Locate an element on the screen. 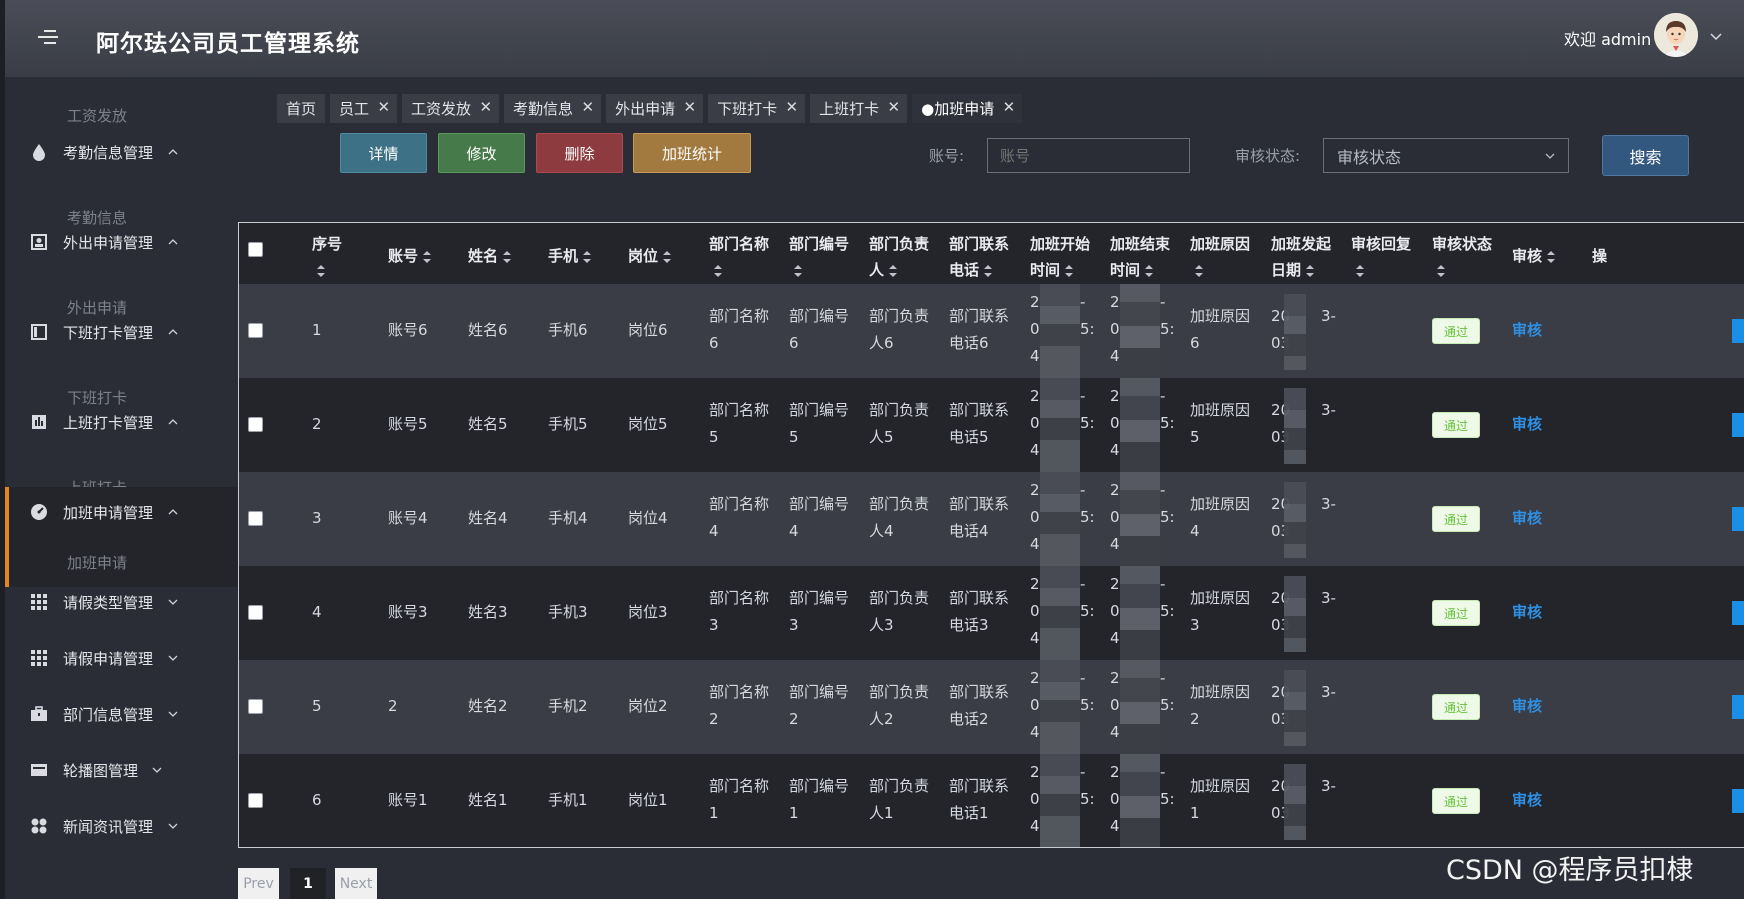 This screenshot has height=899, width=1744. column-header: 手机 is located at coordinates (570, 256).